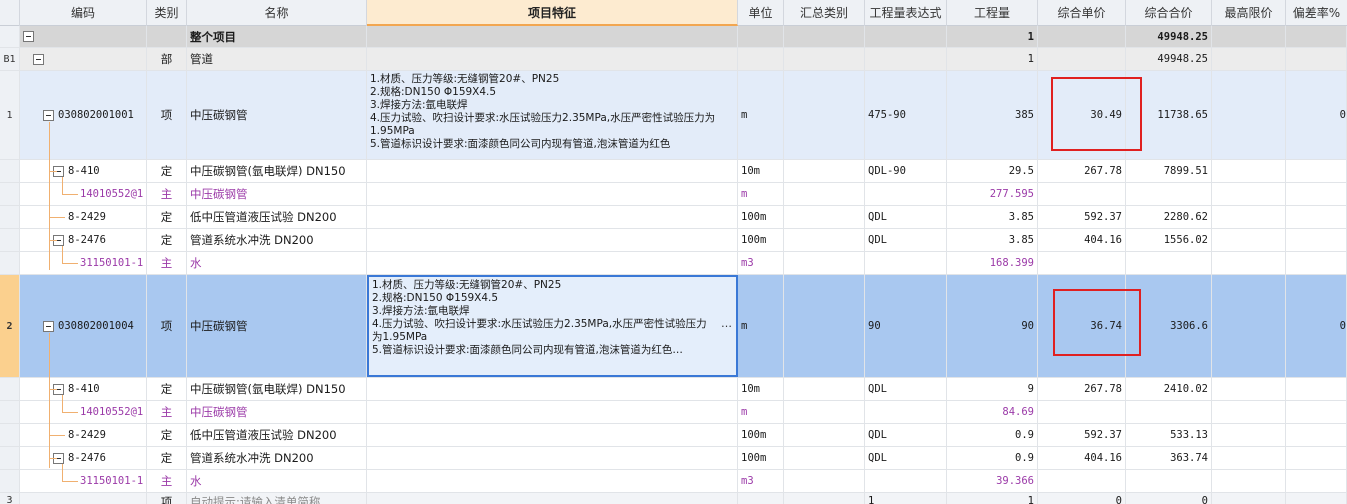 The width and height of the screenshot is (1347, 504). I want to click on name-cell: 自动提示:请输入清单简称, so click(277, 498).